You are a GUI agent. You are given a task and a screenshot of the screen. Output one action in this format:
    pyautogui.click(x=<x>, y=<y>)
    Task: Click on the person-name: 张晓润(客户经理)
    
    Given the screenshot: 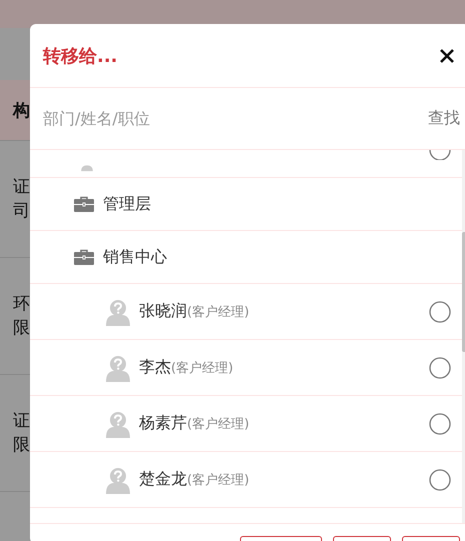 What is the action you would take?
    pyautogui.click(x=194, y=311)
    